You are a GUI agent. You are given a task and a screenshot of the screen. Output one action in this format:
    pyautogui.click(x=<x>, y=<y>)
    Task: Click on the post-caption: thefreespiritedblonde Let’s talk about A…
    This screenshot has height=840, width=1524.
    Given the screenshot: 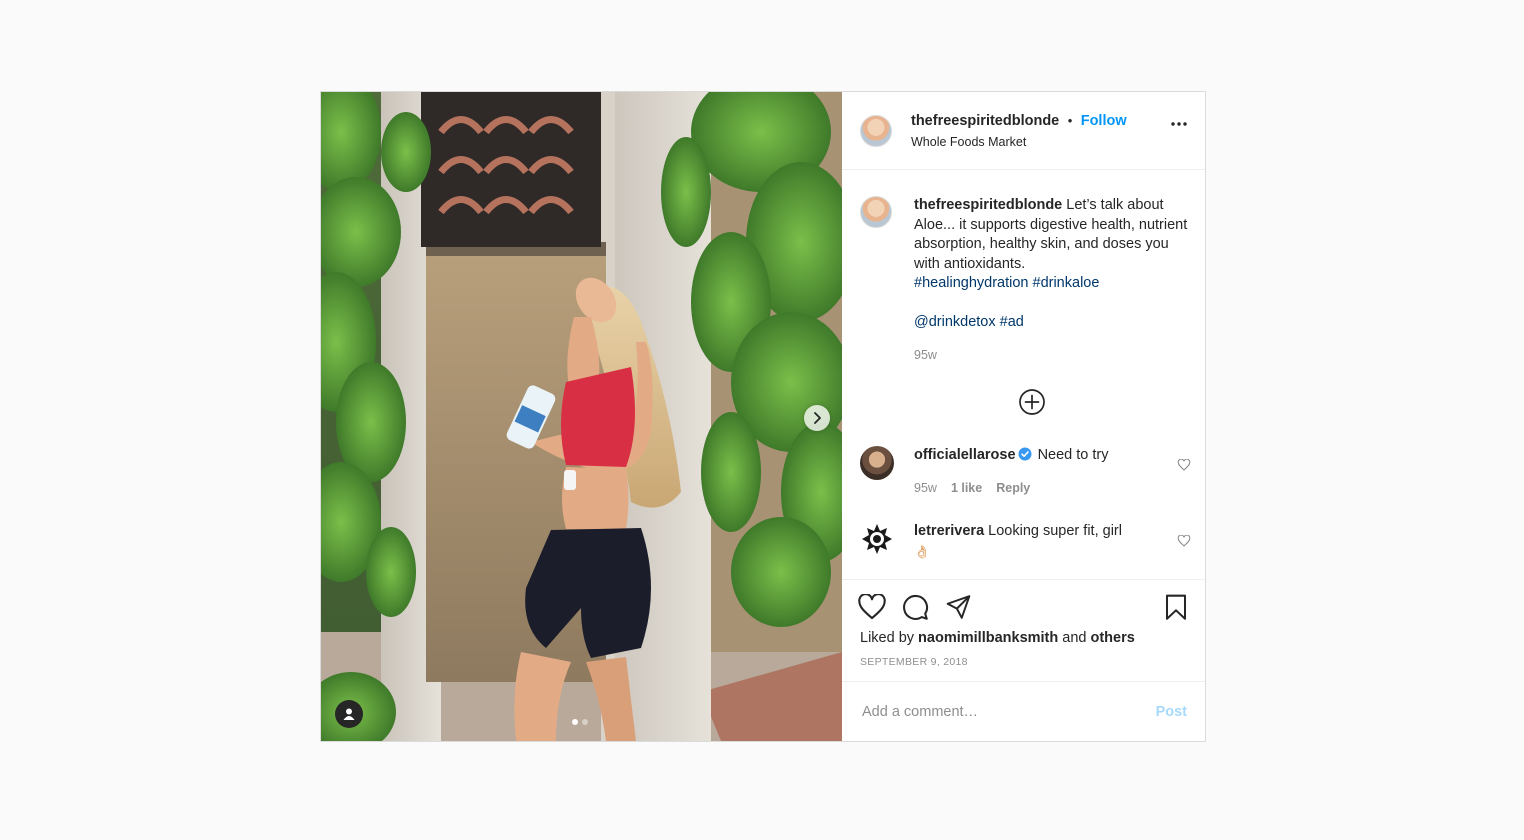 What is the action you would take?
    pyautogui.click(x=1027, y=280)
    